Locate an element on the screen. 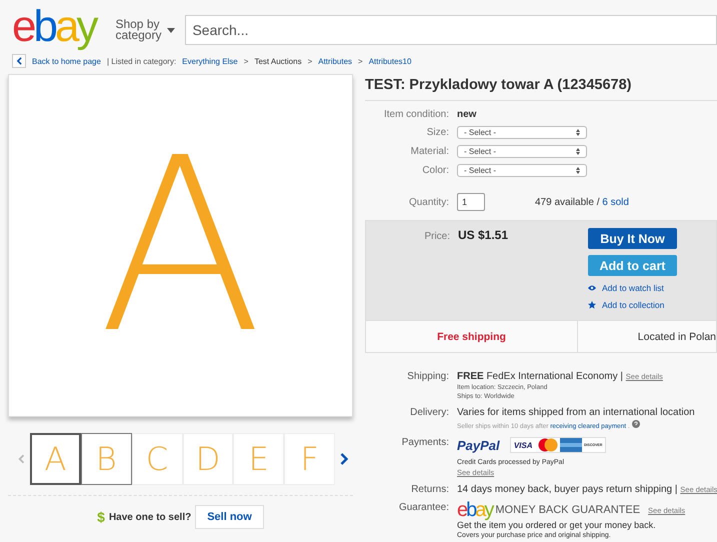  item-title: TEST: Przykladowy towar A (12345678) is located at coordinates (541, 87).